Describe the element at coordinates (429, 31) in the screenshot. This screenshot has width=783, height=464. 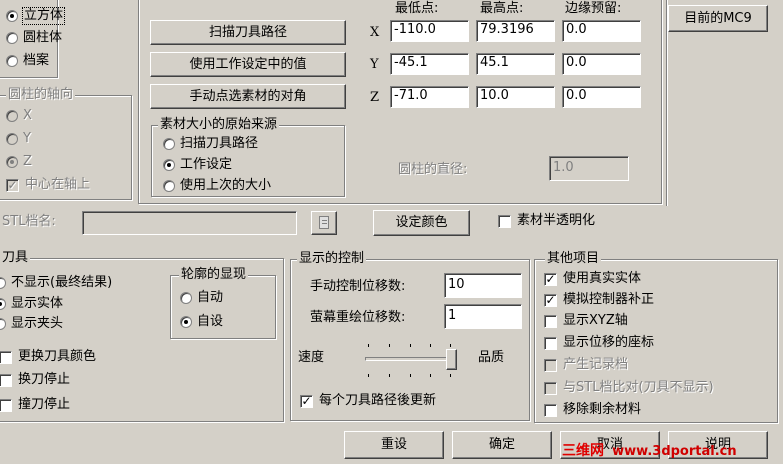
I see `x-min-field: -110.0` at that location.